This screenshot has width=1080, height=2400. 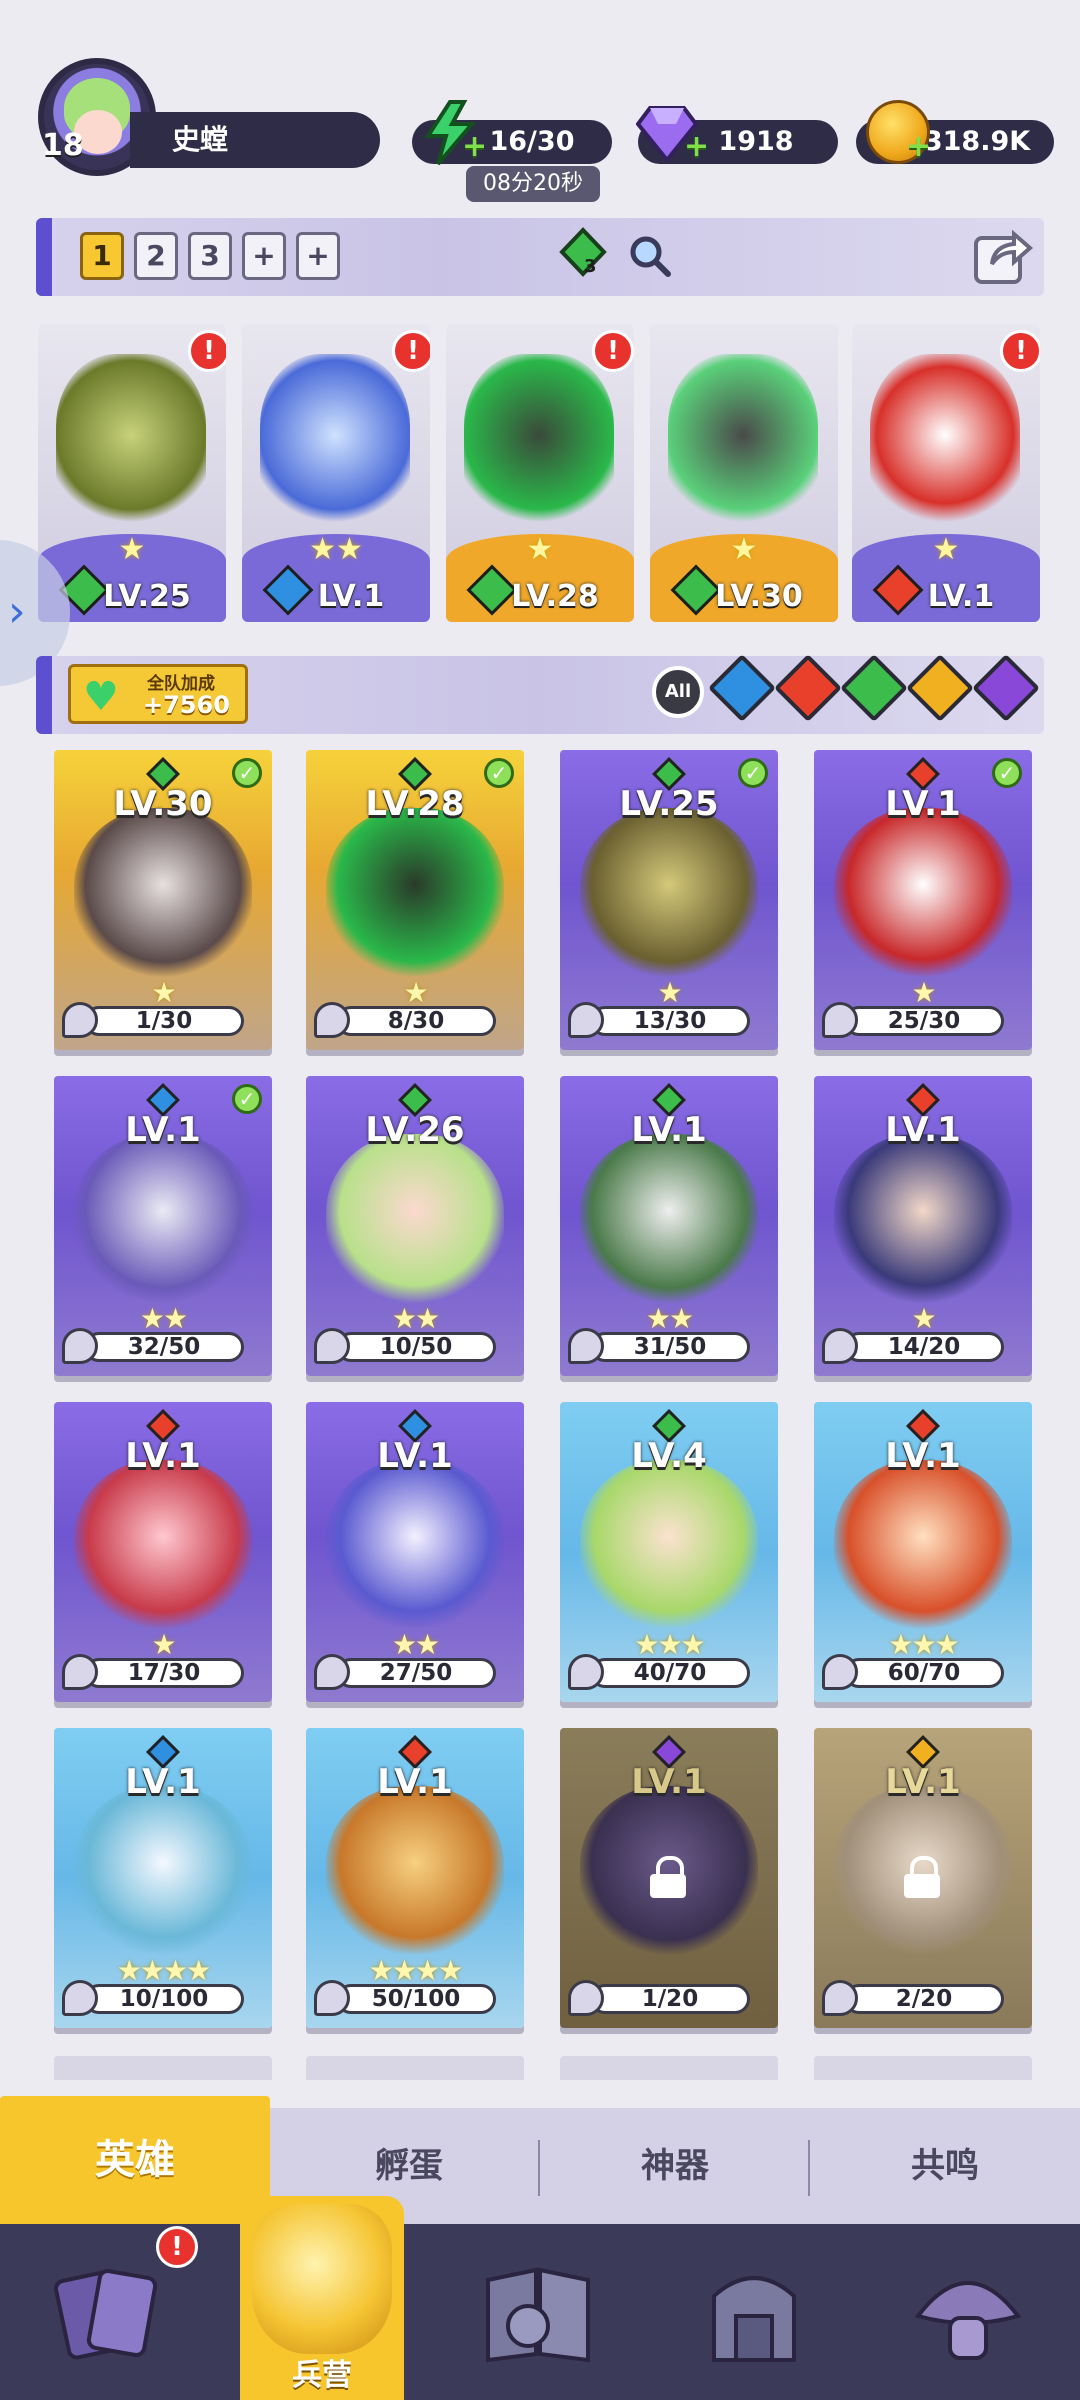 I want to click on tab-artifact: 神器, so click(x=675, y=2166).